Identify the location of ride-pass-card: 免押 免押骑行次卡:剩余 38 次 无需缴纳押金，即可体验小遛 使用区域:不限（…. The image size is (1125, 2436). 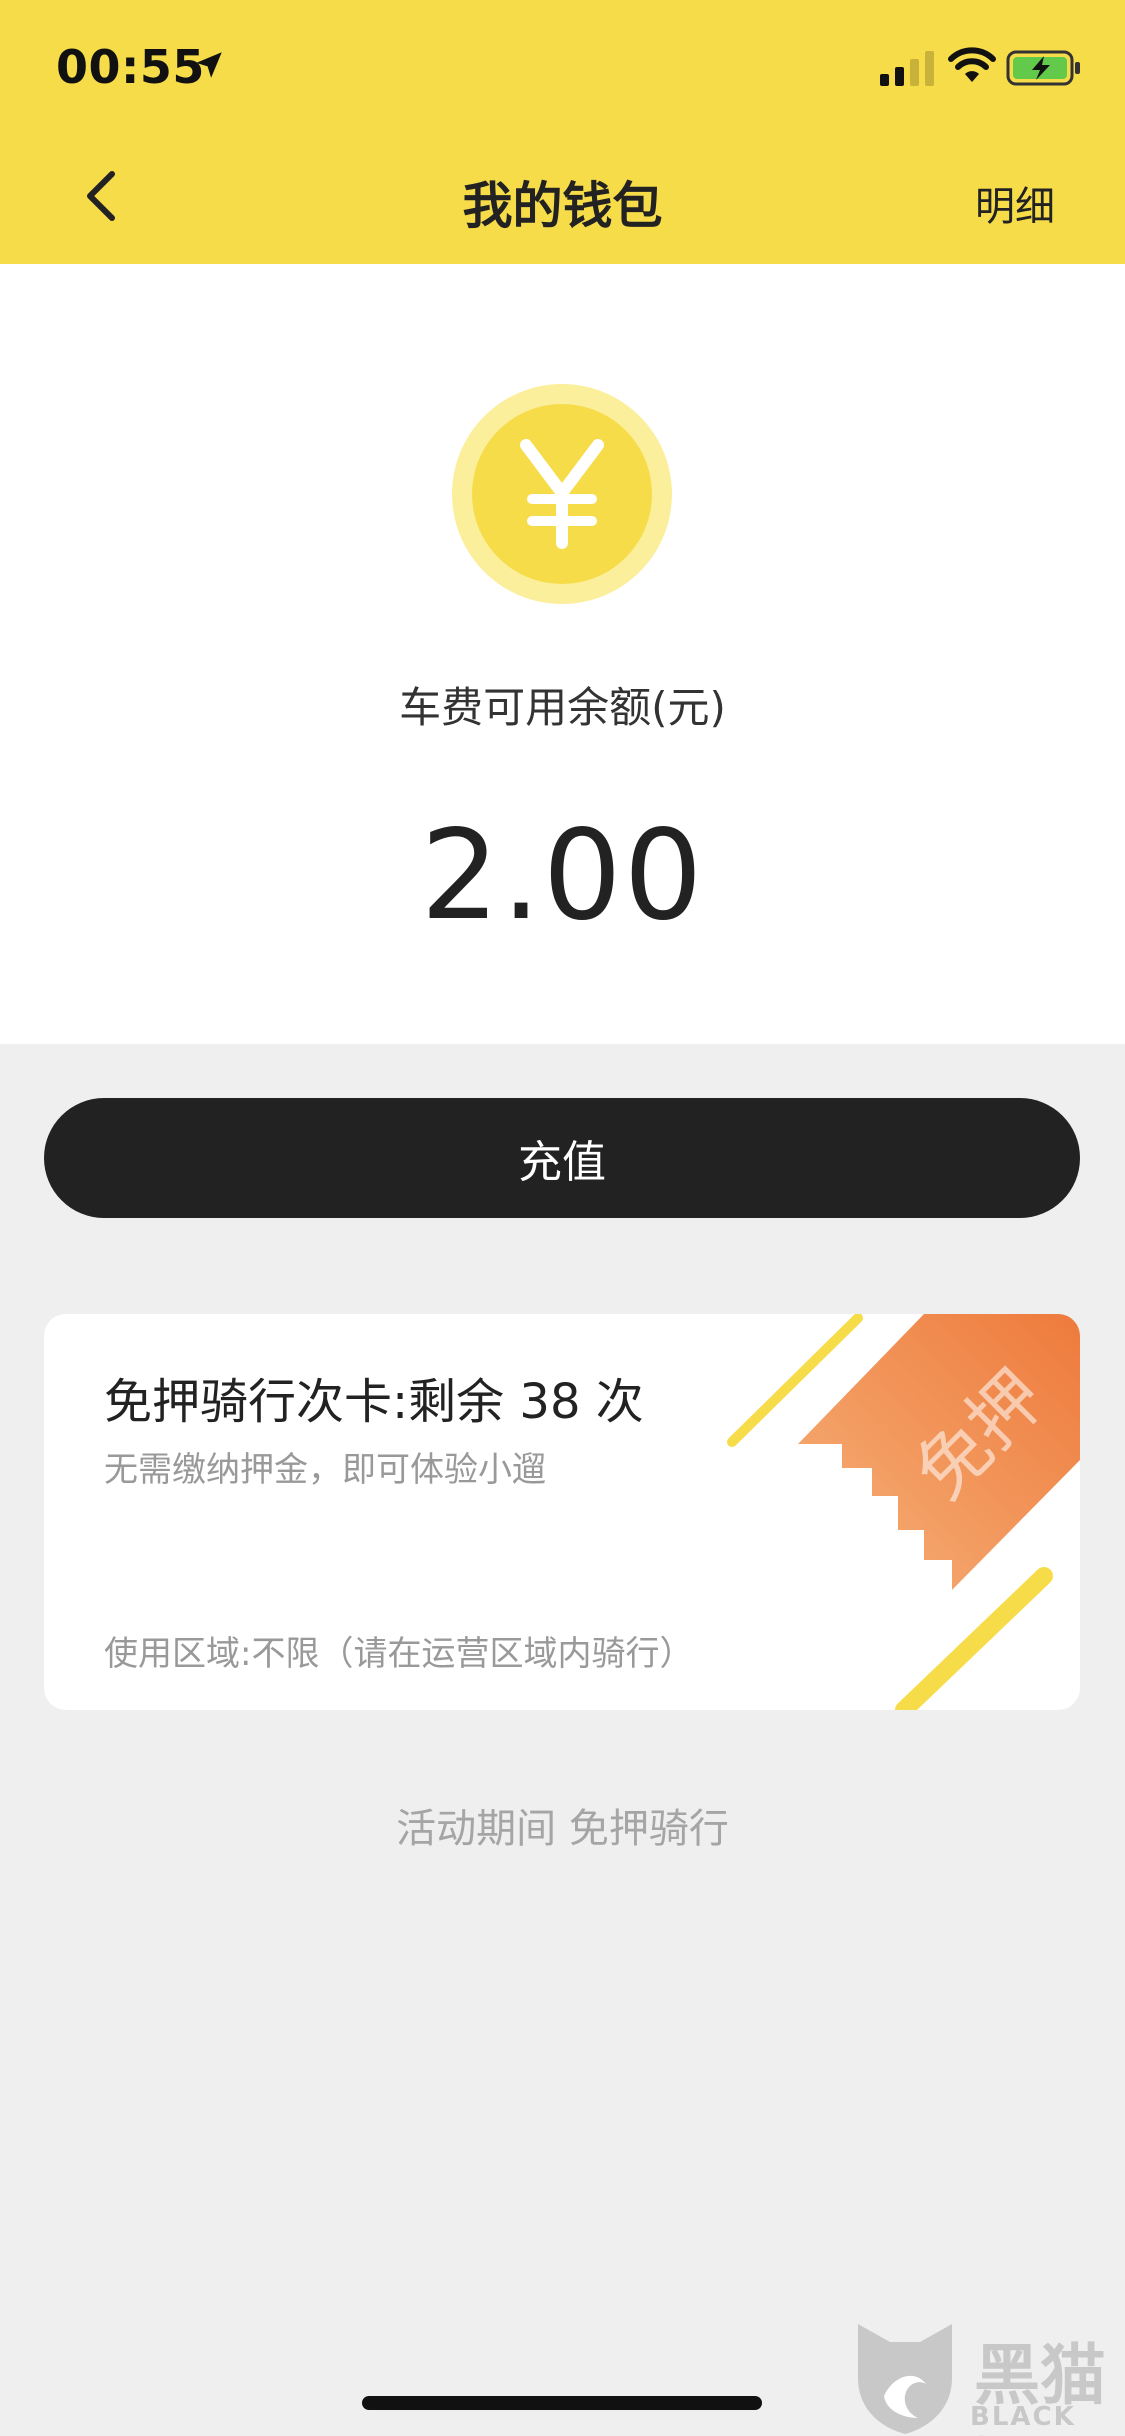
(562, 1512).